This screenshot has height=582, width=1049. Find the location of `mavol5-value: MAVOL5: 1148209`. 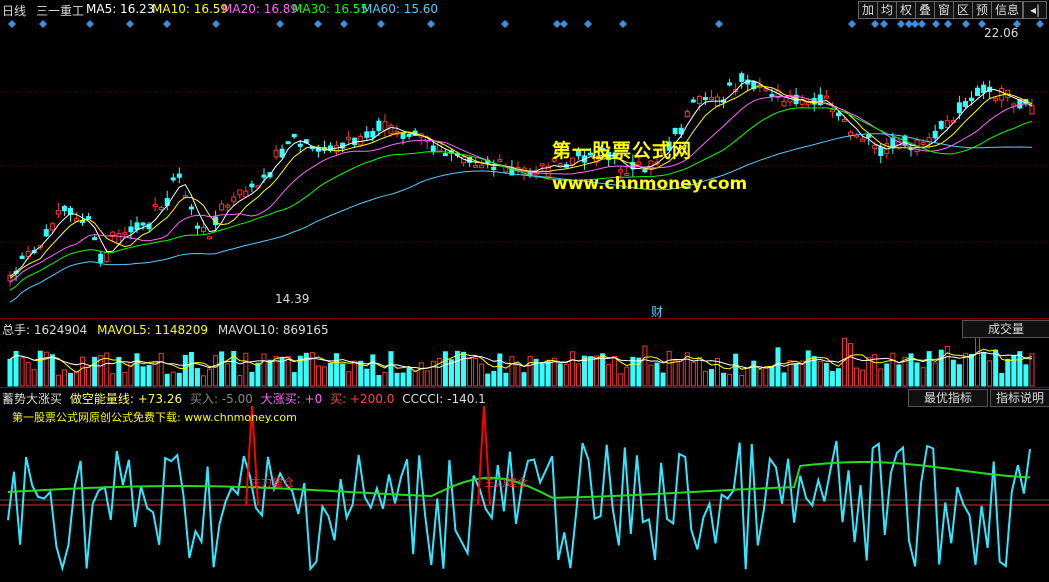

mavol5-value: MAVOL5: 1148209 is located at coordinates (152, 330).